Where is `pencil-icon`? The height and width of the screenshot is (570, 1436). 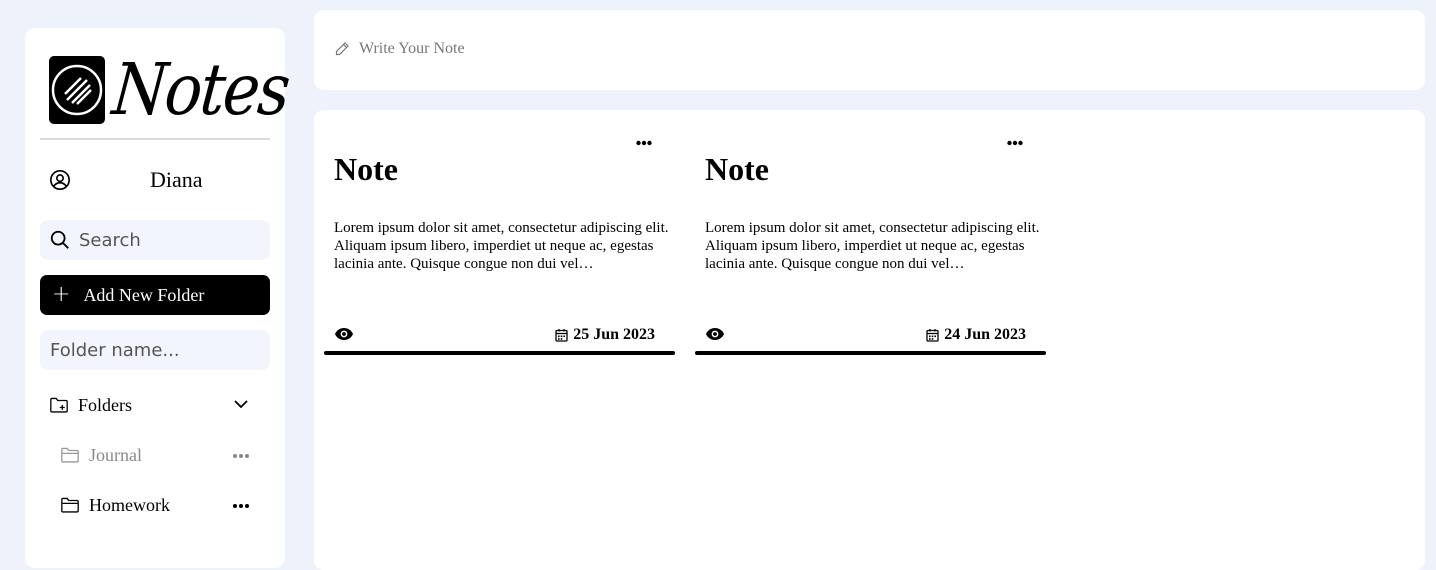 pencil-icon is located at coordinates (342, 49).